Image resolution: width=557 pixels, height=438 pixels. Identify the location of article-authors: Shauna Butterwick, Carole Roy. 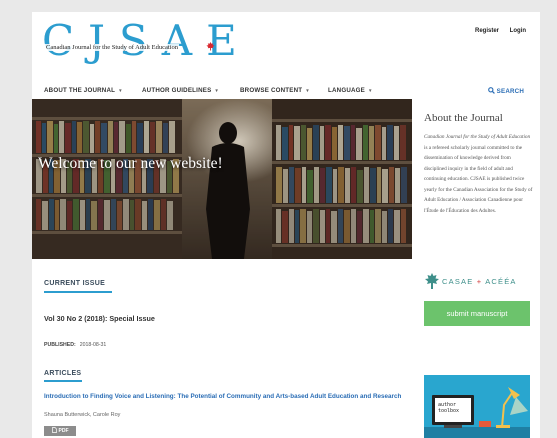
(82, 415).